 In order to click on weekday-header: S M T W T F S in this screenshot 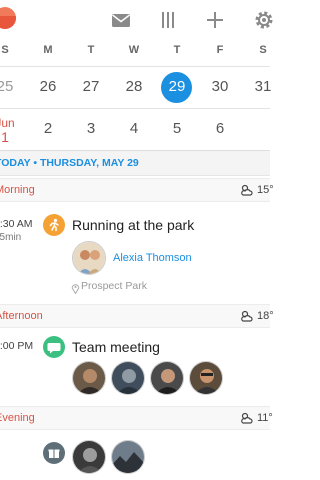, I will do `click(135, 54)`.